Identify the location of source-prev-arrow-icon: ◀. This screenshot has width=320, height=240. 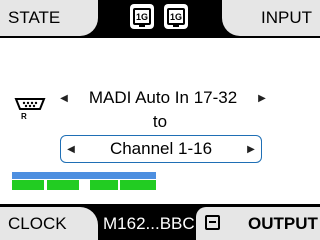
(64, 98).